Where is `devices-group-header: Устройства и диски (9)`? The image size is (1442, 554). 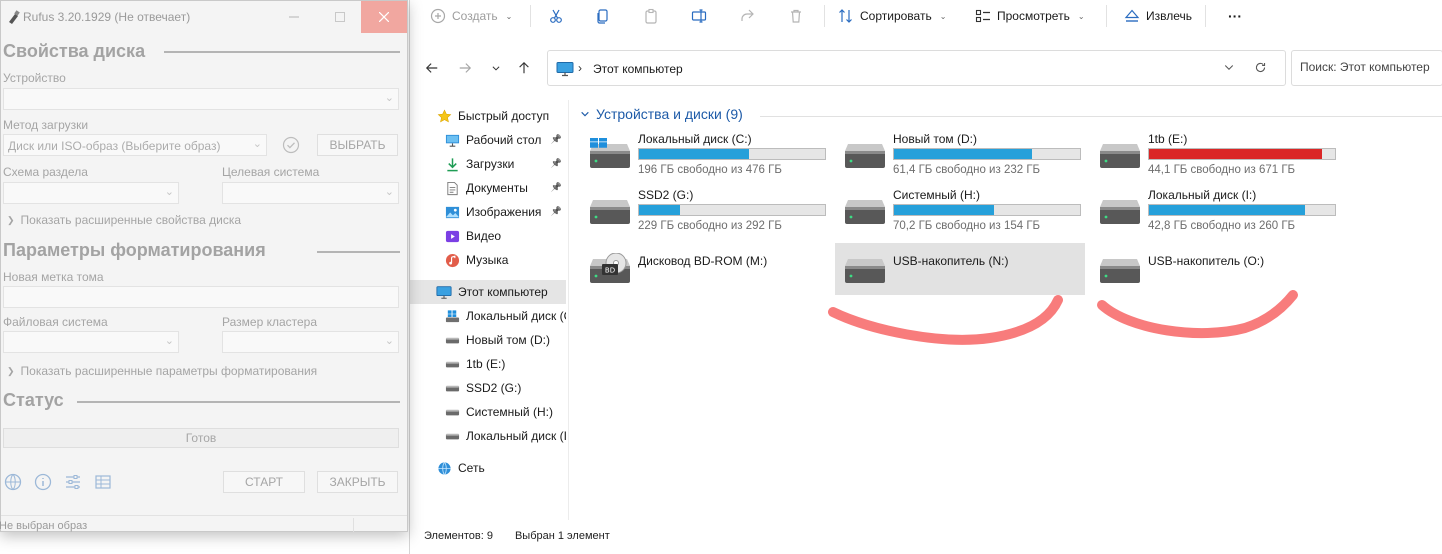 devices-group-header: Устройства и диски (9) is located at coordinates (661, 114).